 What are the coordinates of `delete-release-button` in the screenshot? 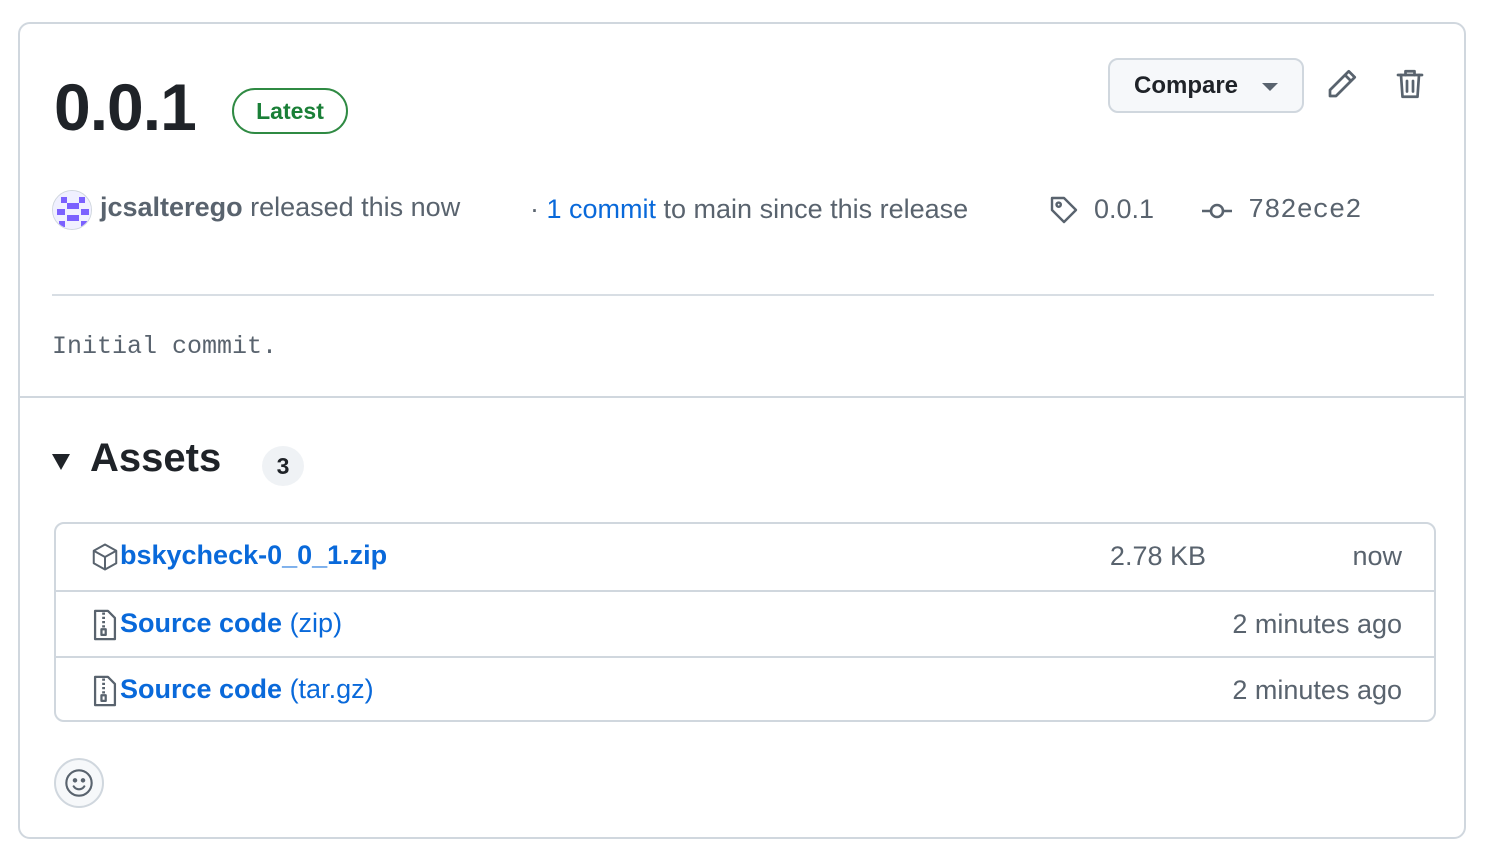 It's located at (1410, 84).